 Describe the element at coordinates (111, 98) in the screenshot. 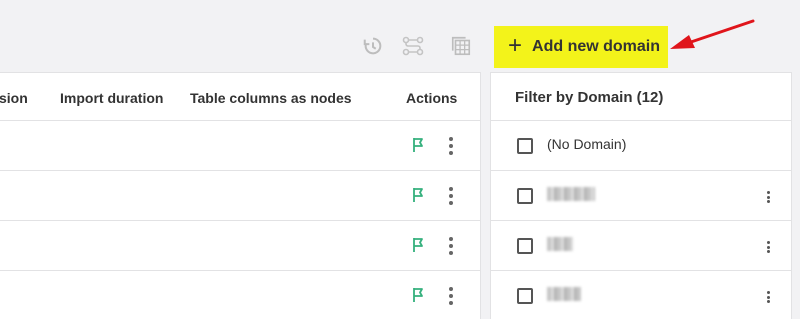

I see `column-header-import-duration: Import duration` at that location.